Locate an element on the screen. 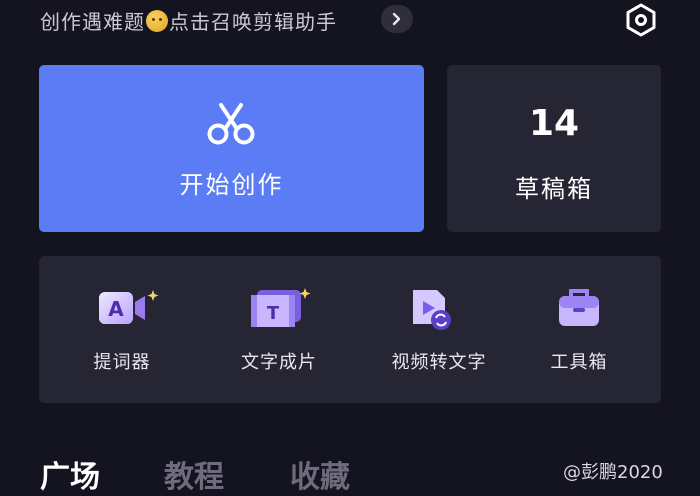 The width and height of the screenshot is (700, 496). assistant-open-button is located at coordinates (397, 19).